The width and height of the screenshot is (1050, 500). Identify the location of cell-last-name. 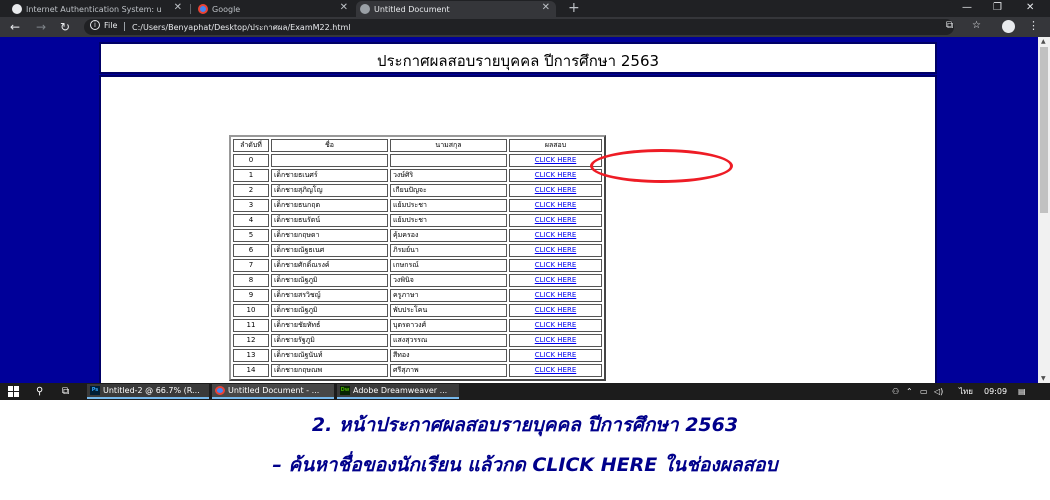
(448, 160).